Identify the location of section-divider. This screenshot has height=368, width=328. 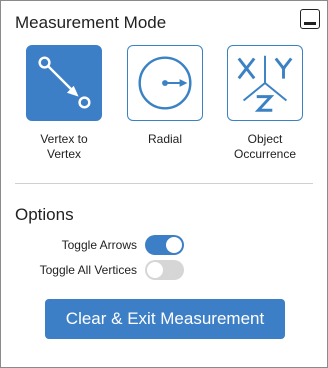
(164, 183).